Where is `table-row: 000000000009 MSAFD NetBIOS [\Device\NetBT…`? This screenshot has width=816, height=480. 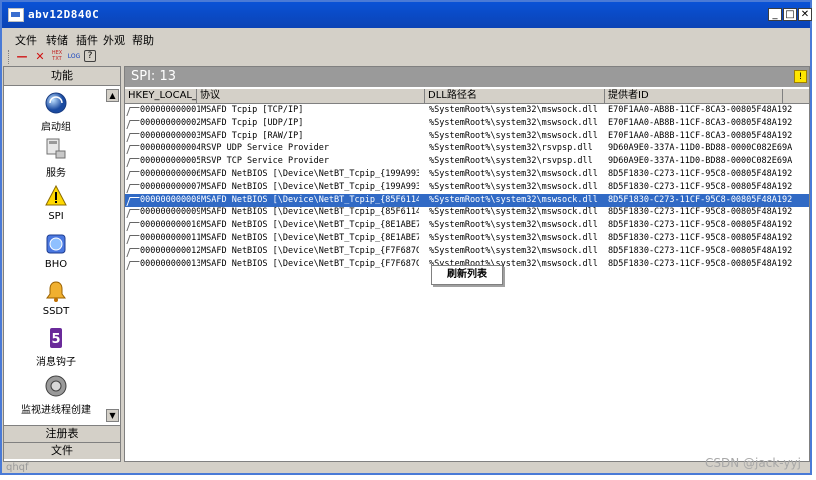 table-row: 000000000009 MSAFD NetBIOS [\Device\NetBT… is located at coordinates (467, 212).